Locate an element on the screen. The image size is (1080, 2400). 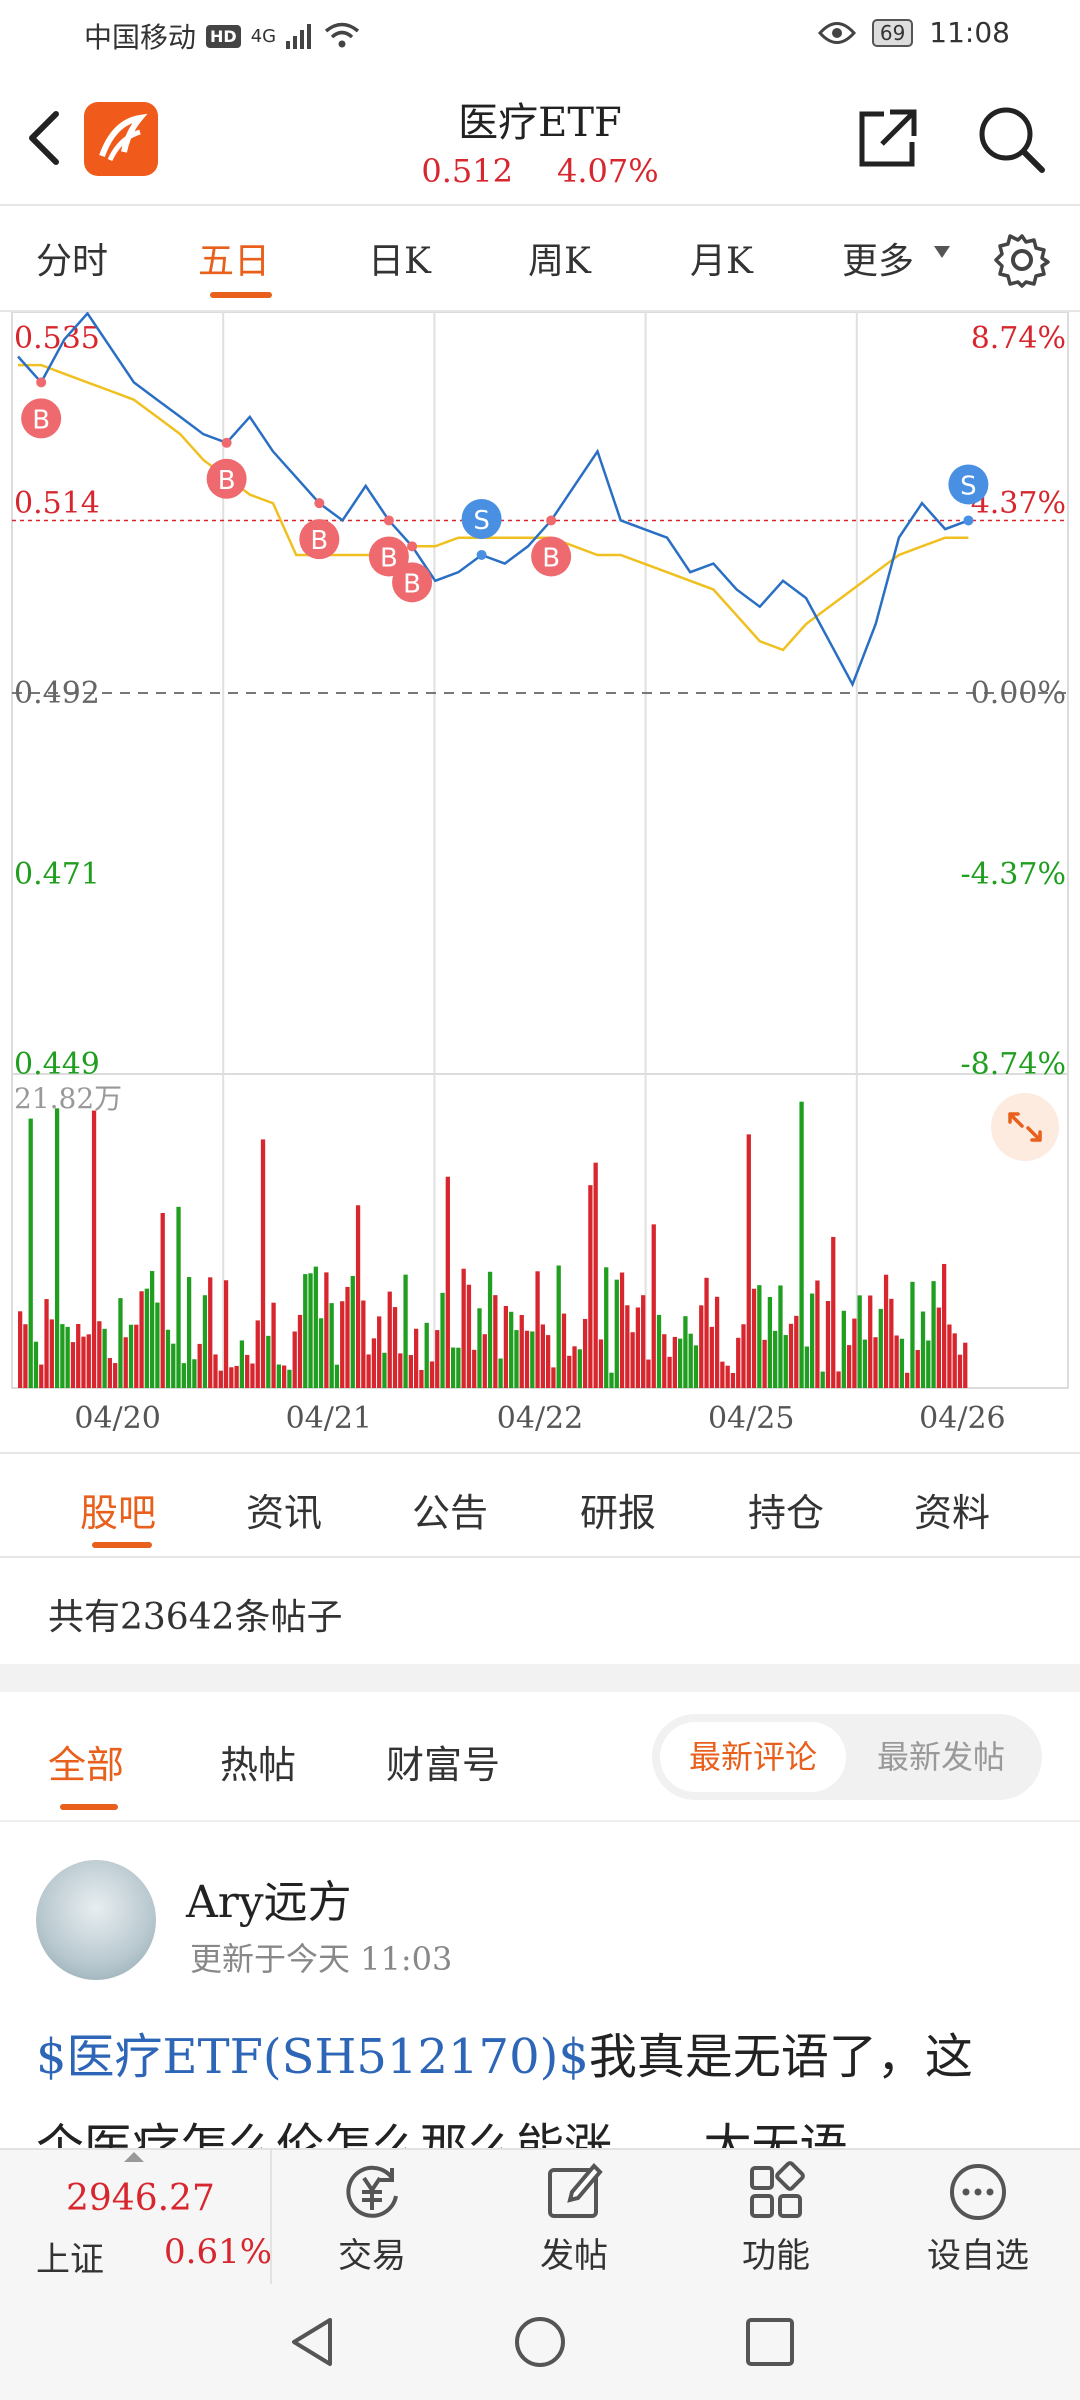
index-percent: 0.61% is located at coordinates (218, 2252).